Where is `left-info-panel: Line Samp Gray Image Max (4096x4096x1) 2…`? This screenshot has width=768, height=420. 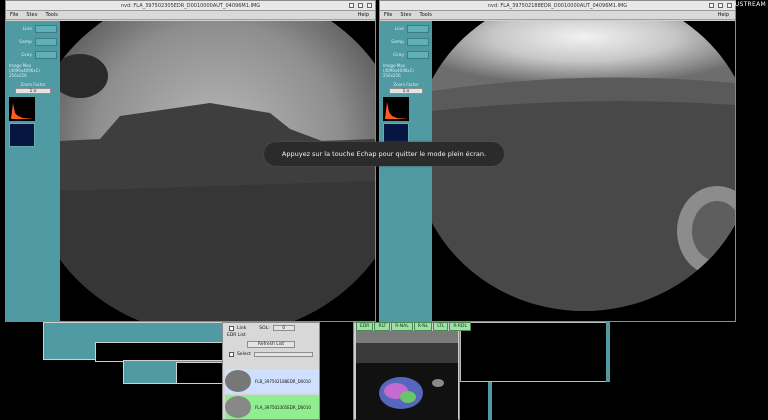 left-info-panel: Line Samp Gray Image Max (4096x4096x1) 2… is located at coordinates (33, 171).